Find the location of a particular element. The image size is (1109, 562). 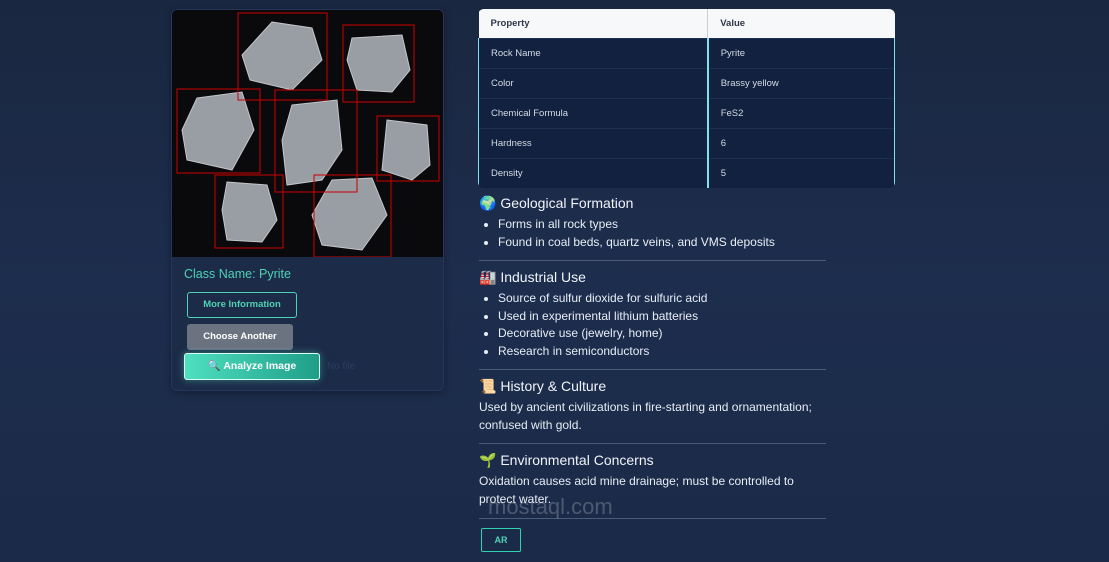

table-row: Rock Name Pyrite is located at coordinates (686, 52).